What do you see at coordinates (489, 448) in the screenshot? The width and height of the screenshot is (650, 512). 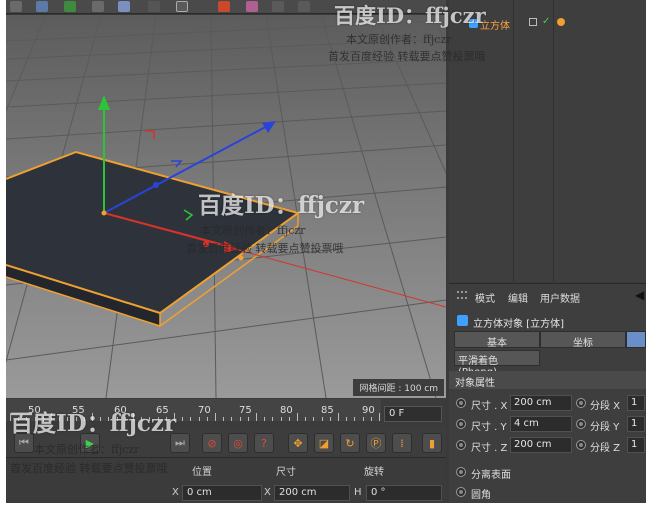 I see `size-z-label: 尺寸 . Z` at bounding box center [489, 448].